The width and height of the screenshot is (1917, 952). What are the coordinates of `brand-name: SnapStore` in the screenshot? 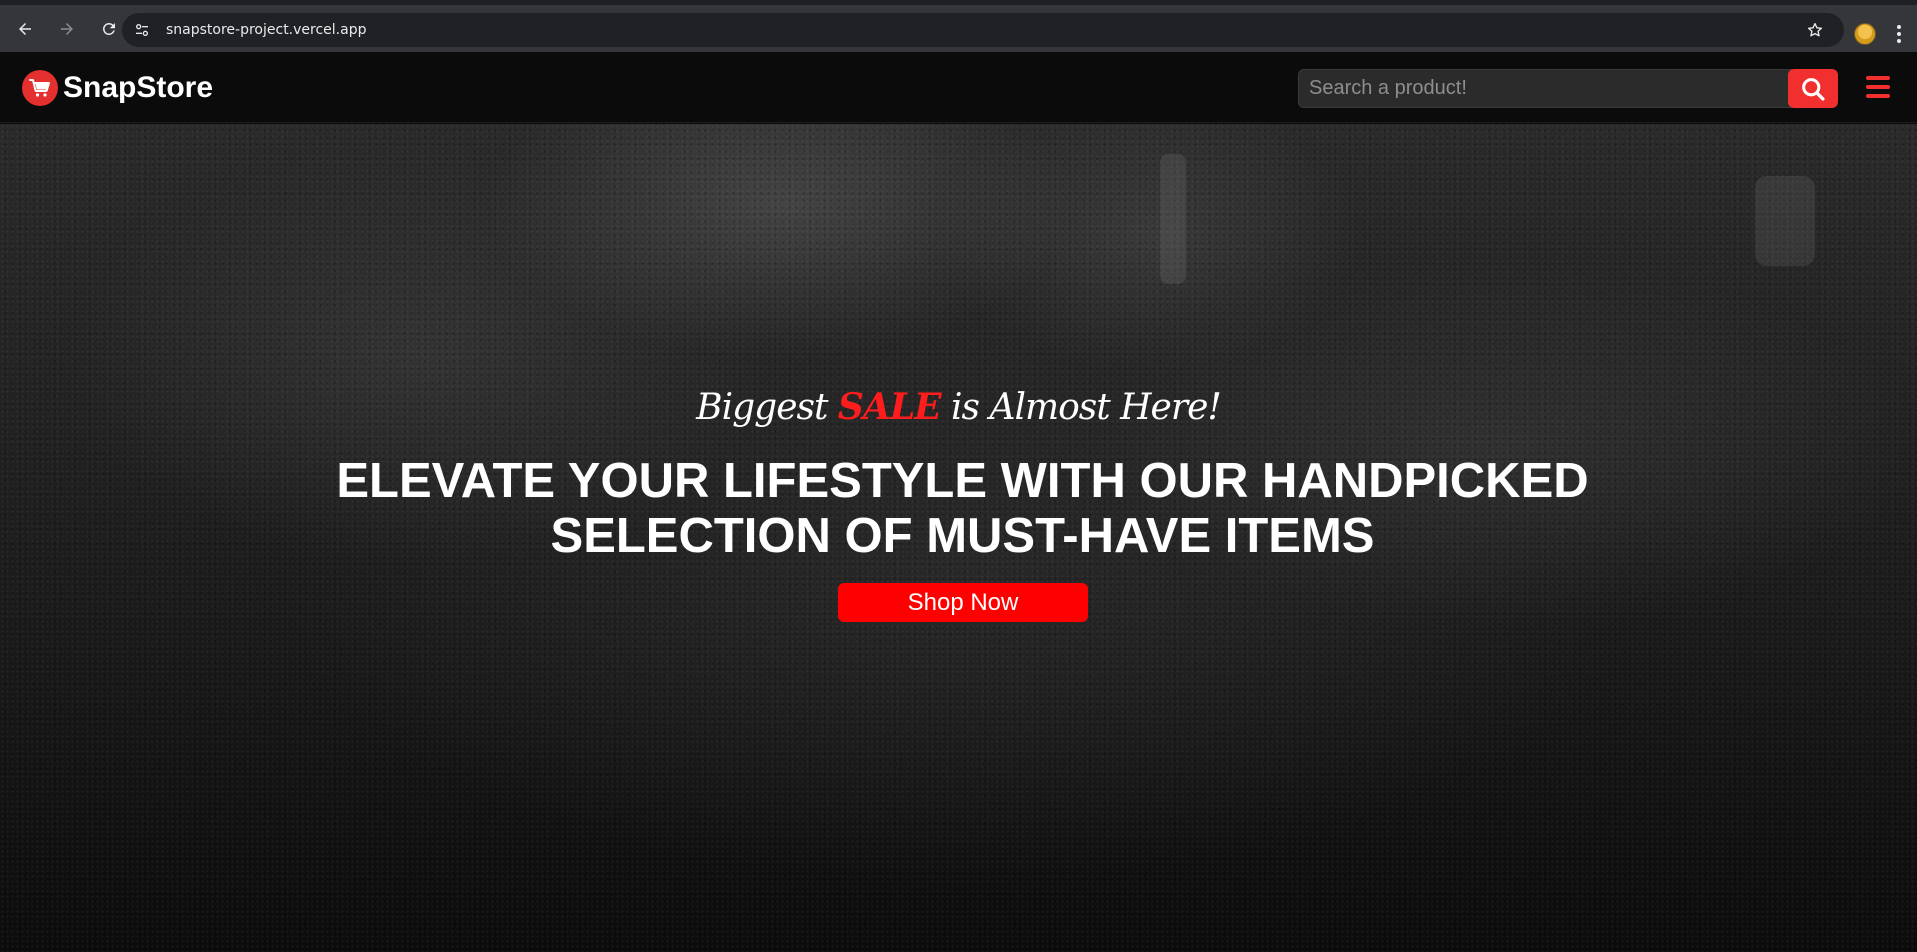 It's located at (138, 88).